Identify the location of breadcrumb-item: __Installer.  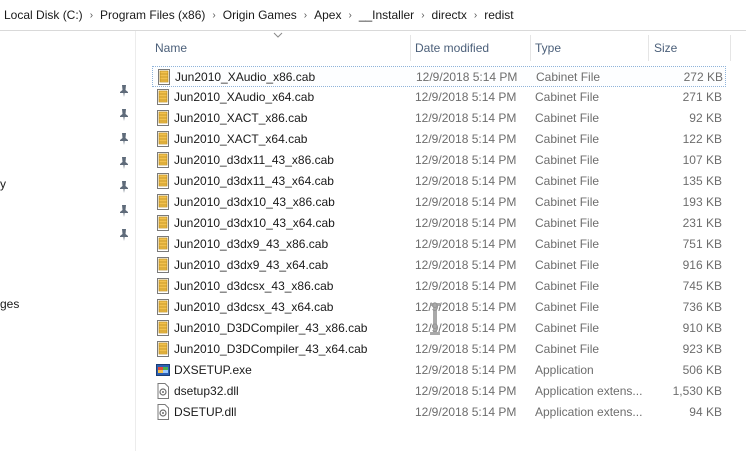
(386, 15).